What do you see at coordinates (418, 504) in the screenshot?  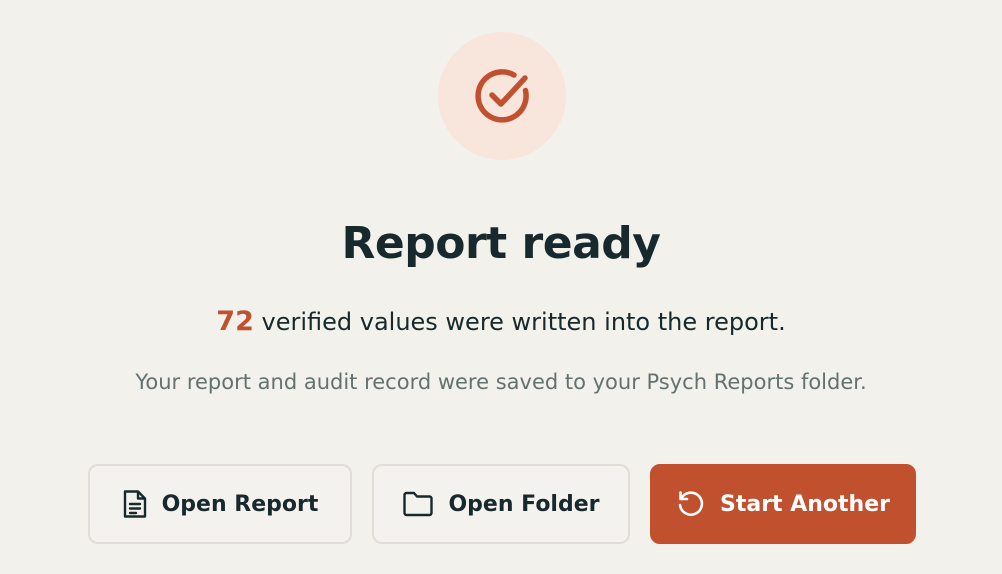 I see `folder-icon` at bounding box center [418, 504].